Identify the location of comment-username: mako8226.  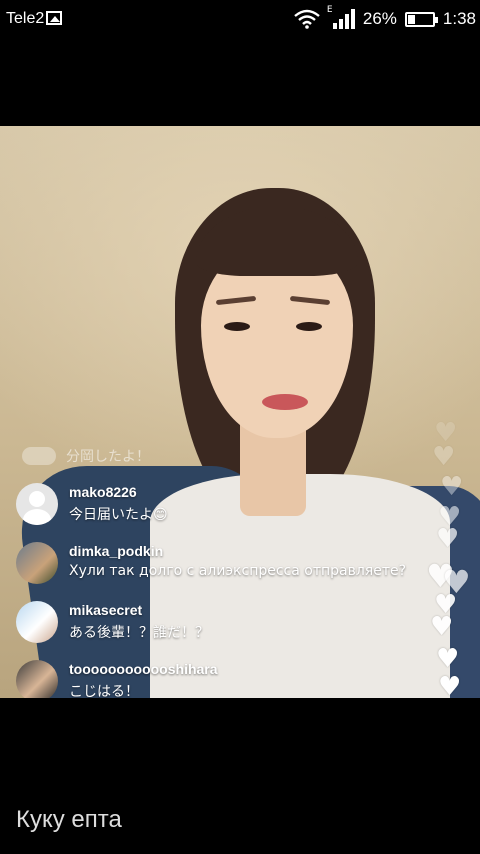
(118, 492).